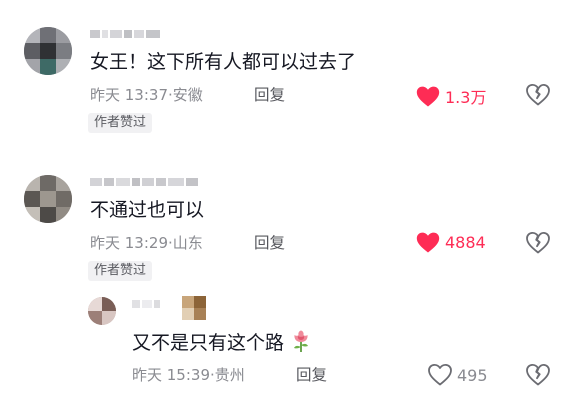  What do you see at coordinates (472, 375) in the screenshot?
I see `like-count: 495` at bounding box center [472, 375].